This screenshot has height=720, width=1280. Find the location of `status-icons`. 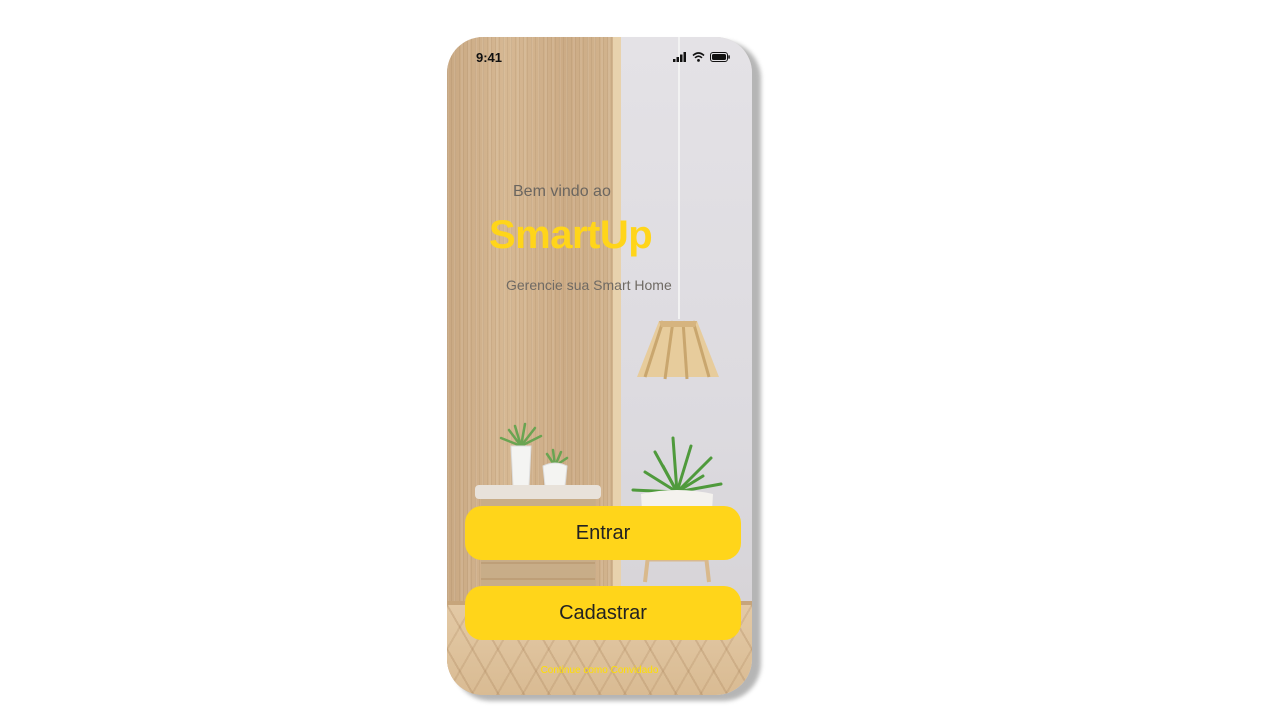

status-icons is located at coordinates (701, 57).